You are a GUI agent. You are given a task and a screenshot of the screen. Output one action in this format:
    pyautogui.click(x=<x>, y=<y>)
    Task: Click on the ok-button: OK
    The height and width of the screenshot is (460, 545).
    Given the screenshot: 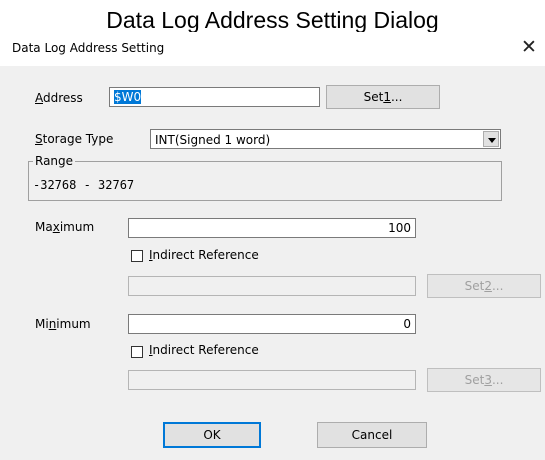 What is the action you would take?
    pyautogui.click(x=212, y=435)
    